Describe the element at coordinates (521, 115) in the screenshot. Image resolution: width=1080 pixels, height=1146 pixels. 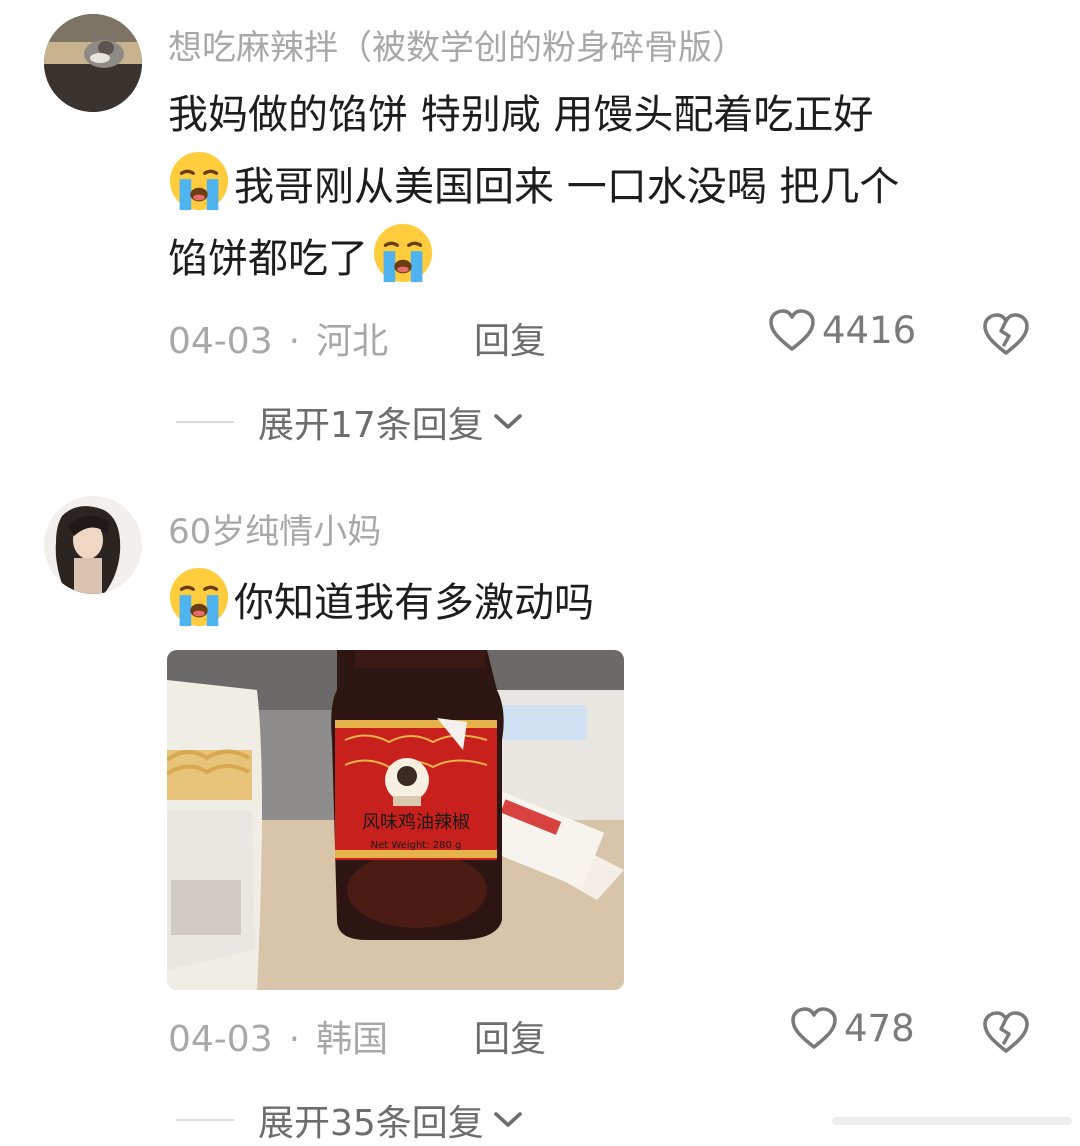
I see `comment-line: 我妈做的馅饼 特别咸 用馒头配着吃正好` at that location.